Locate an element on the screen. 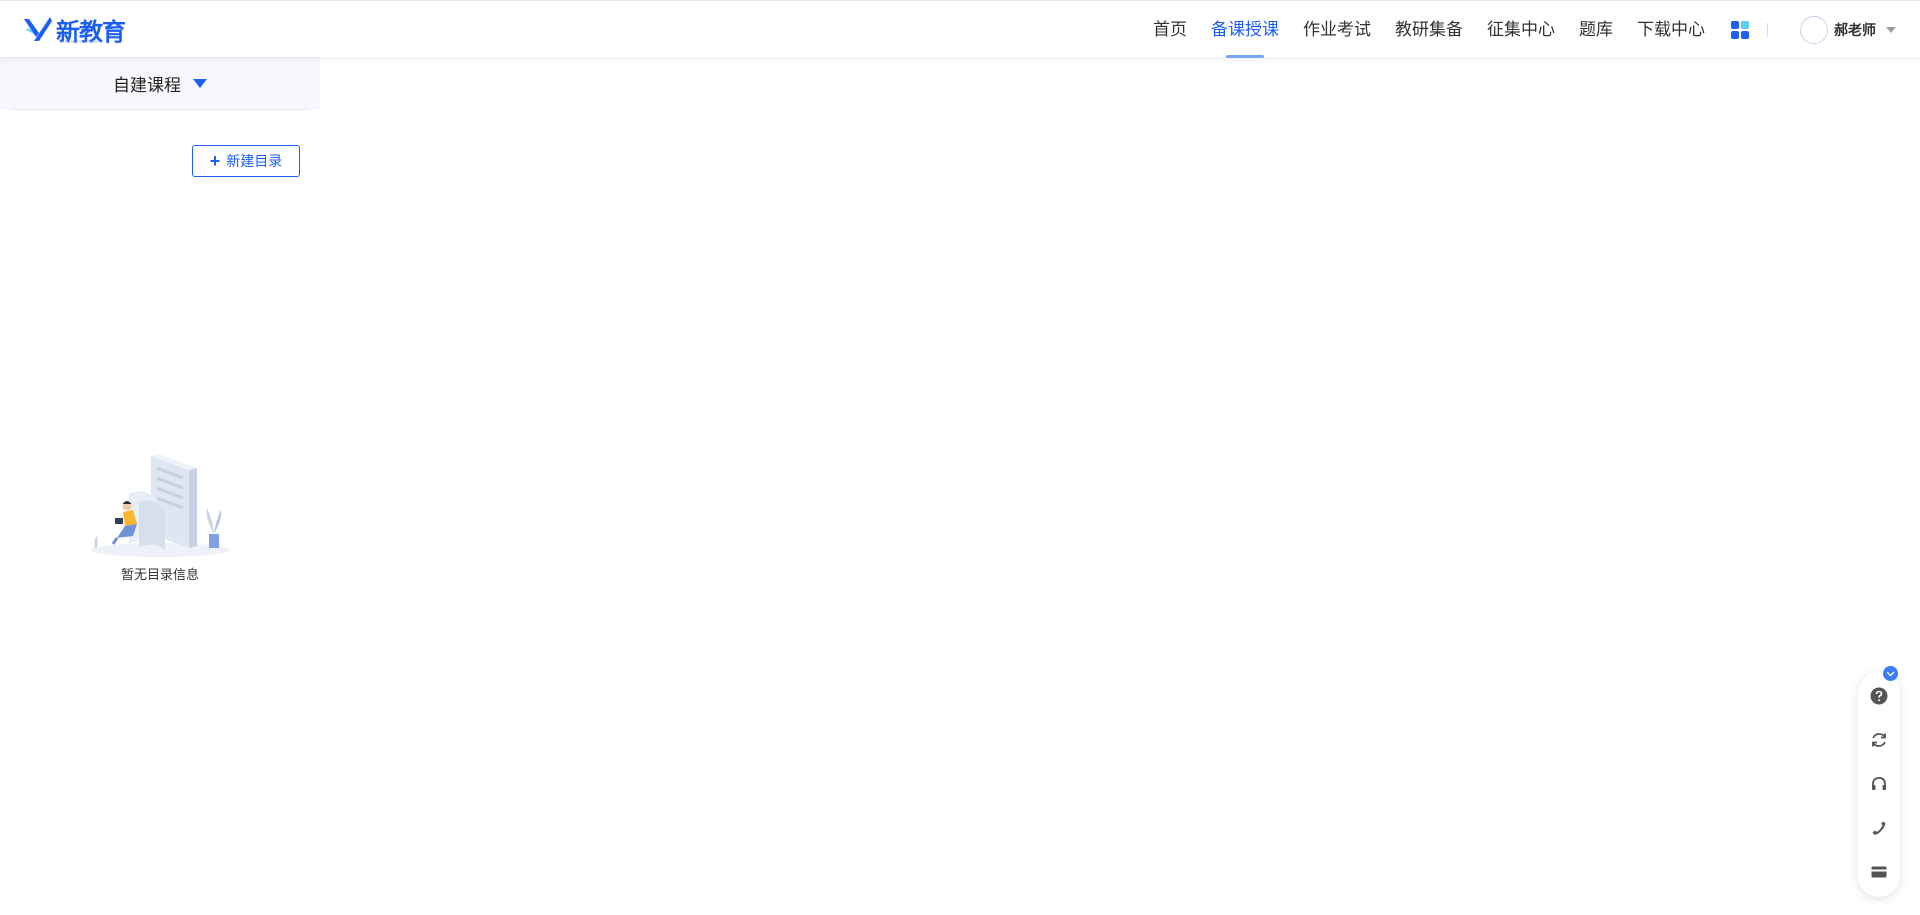  brand-subtitle: XINJIAOYU.COM is located at coordinates (79, 41).